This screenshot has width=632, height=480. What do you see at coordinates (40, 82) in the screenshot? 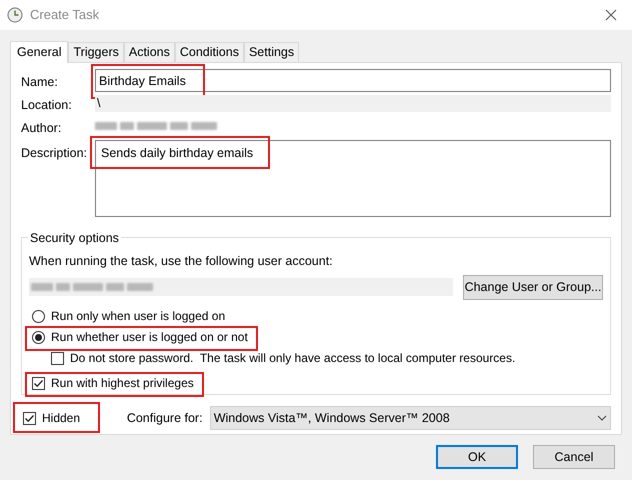
I see `field-label: Name:` at bounding box center [40, 82].